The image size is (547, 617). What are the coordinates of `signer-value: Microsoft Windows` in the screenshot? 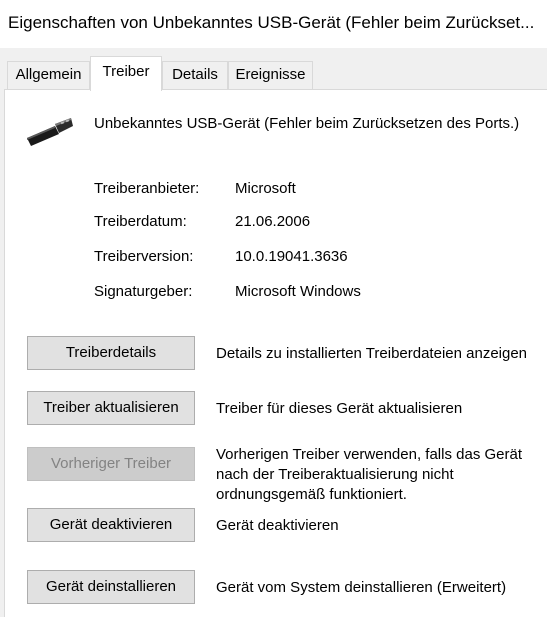 It's located at (298, 291).